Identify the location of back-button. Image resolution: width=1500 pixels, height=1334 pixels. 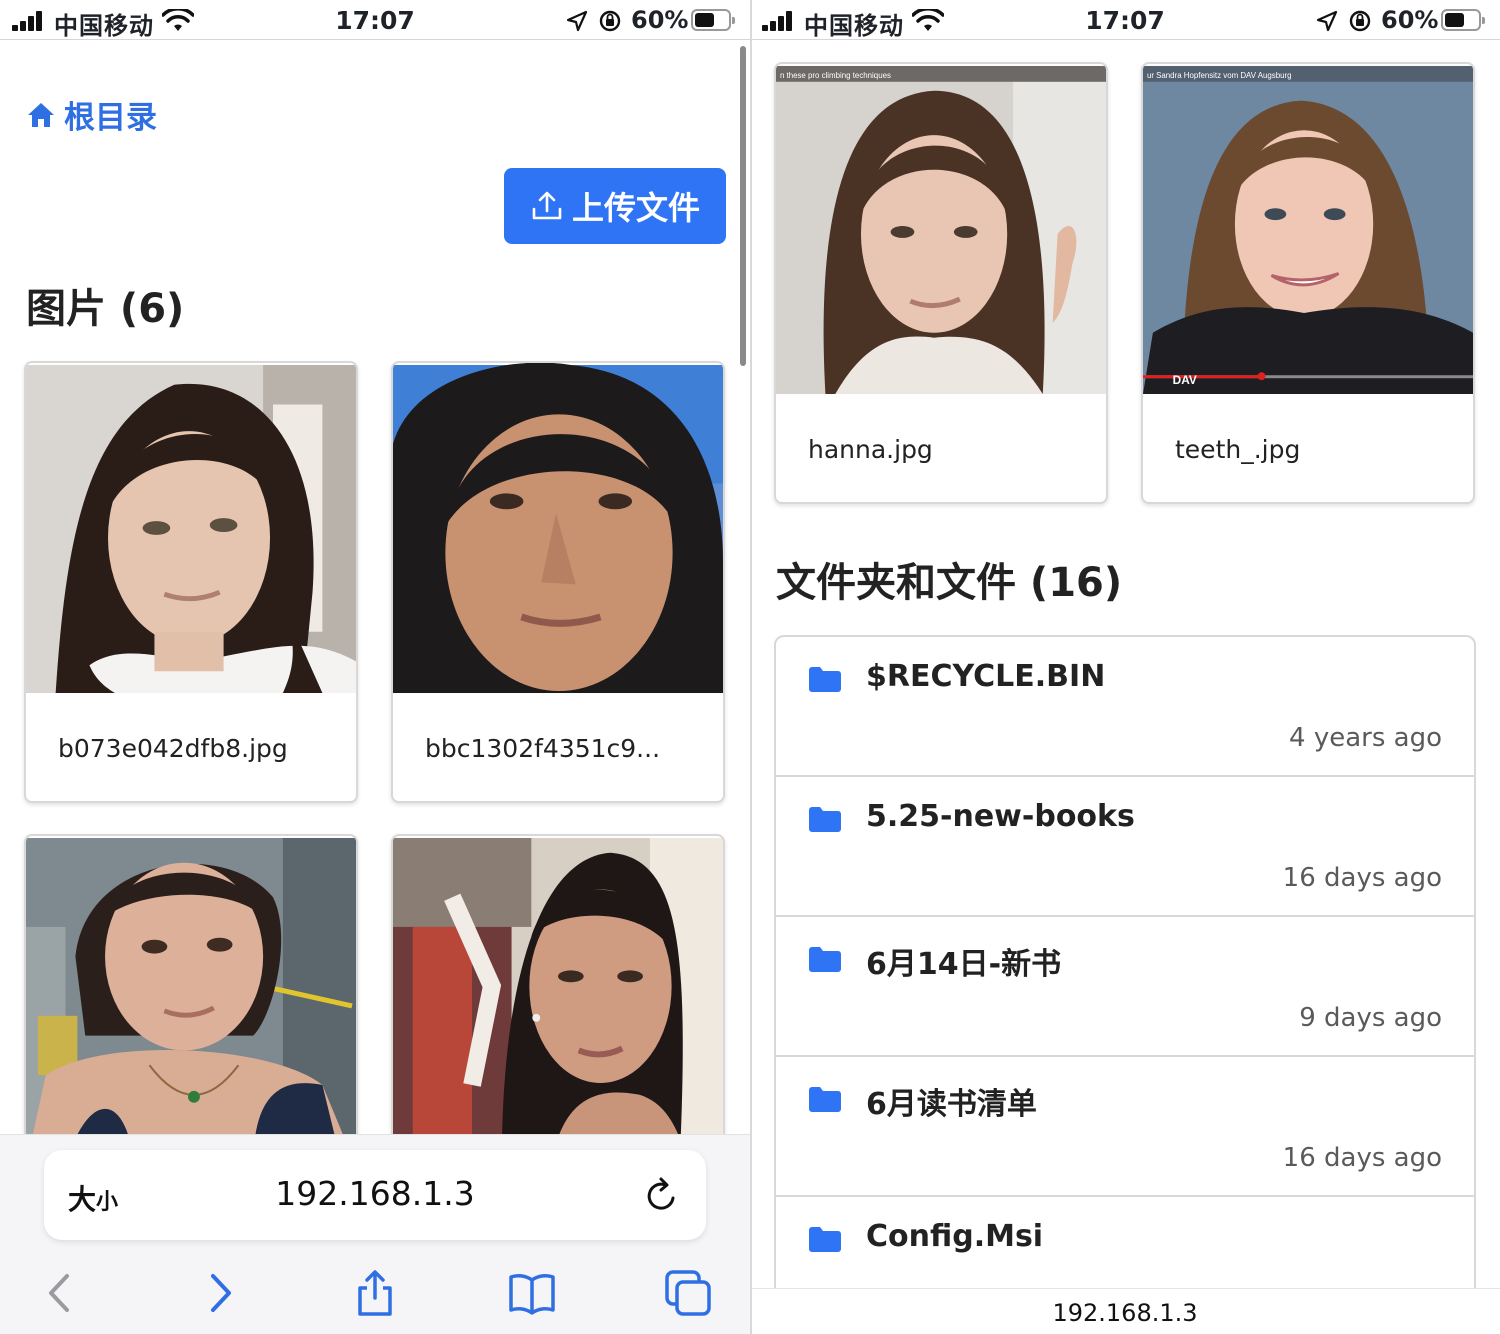
(60, 1293).